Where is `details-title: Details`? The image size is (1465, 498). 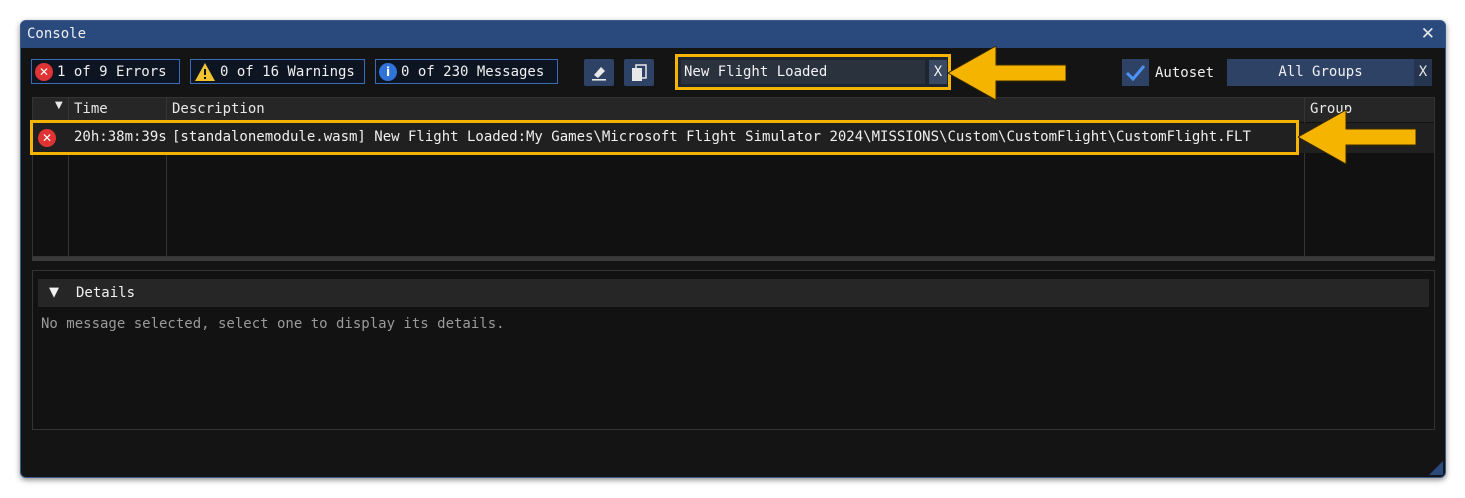 details-title: Details is located at coordinates (106, 293).